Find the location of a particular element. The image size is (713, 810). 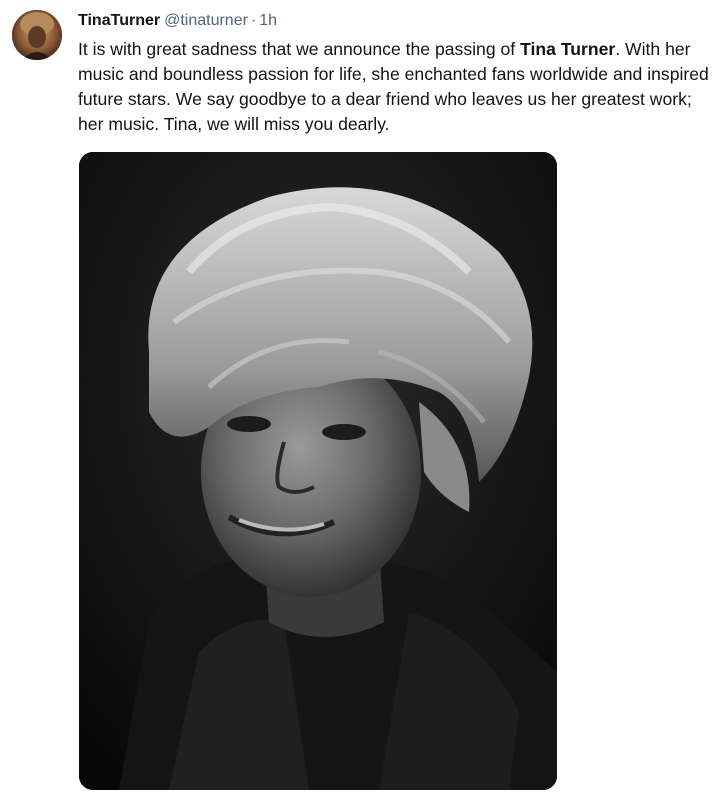

tweet-text-bold: Tina Turner is located at coordinates (568, 49).